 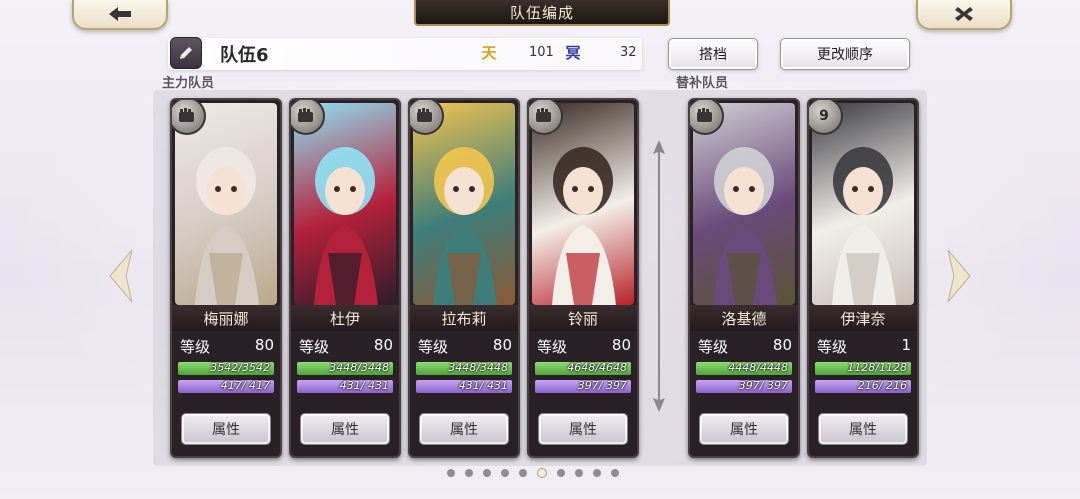 I want to click on reorder-button: 更改顺序, so click(x=845, y=54).